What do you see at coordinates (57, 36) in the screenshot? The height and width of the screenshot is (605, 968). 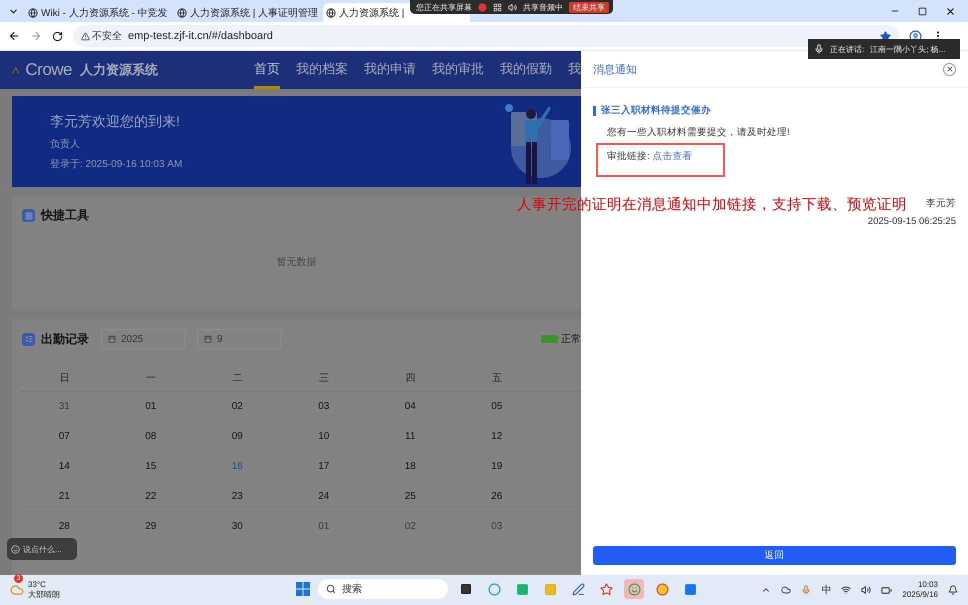 I see `reload-icon` at bounding box center [57, 36].